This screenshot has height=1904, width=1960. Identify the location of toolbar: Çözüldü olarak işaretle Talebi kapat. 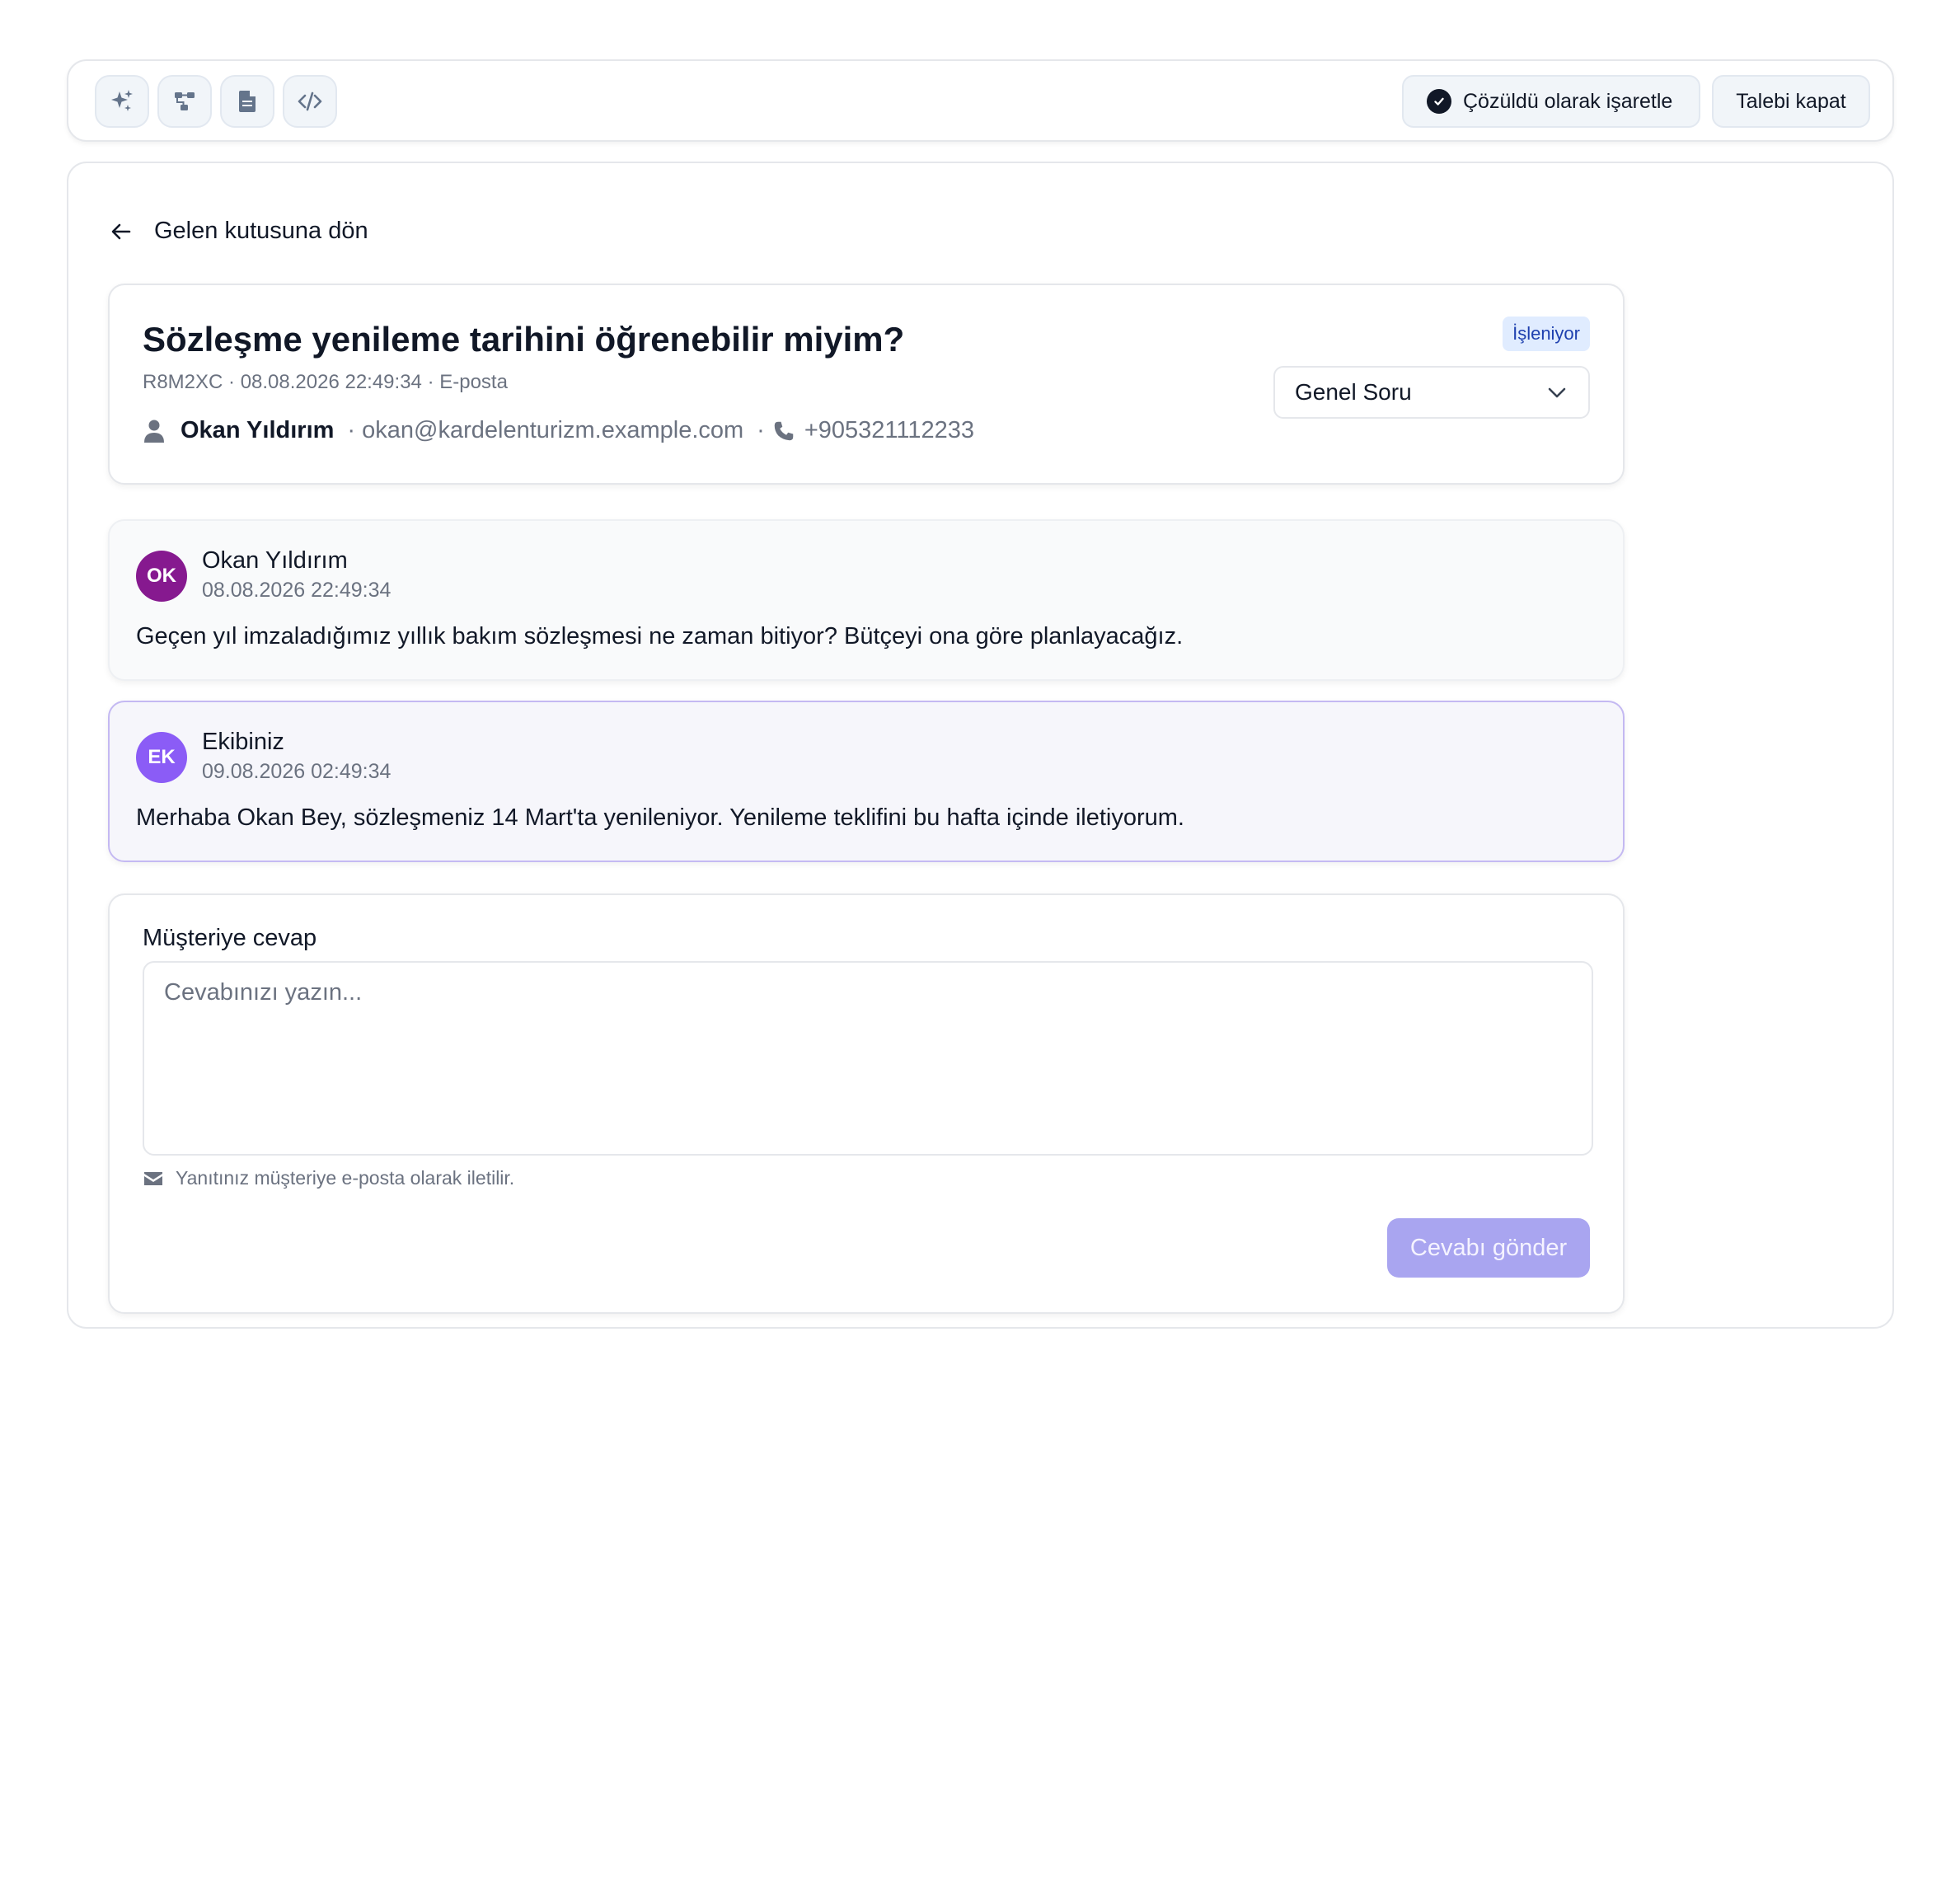
(981, 100).